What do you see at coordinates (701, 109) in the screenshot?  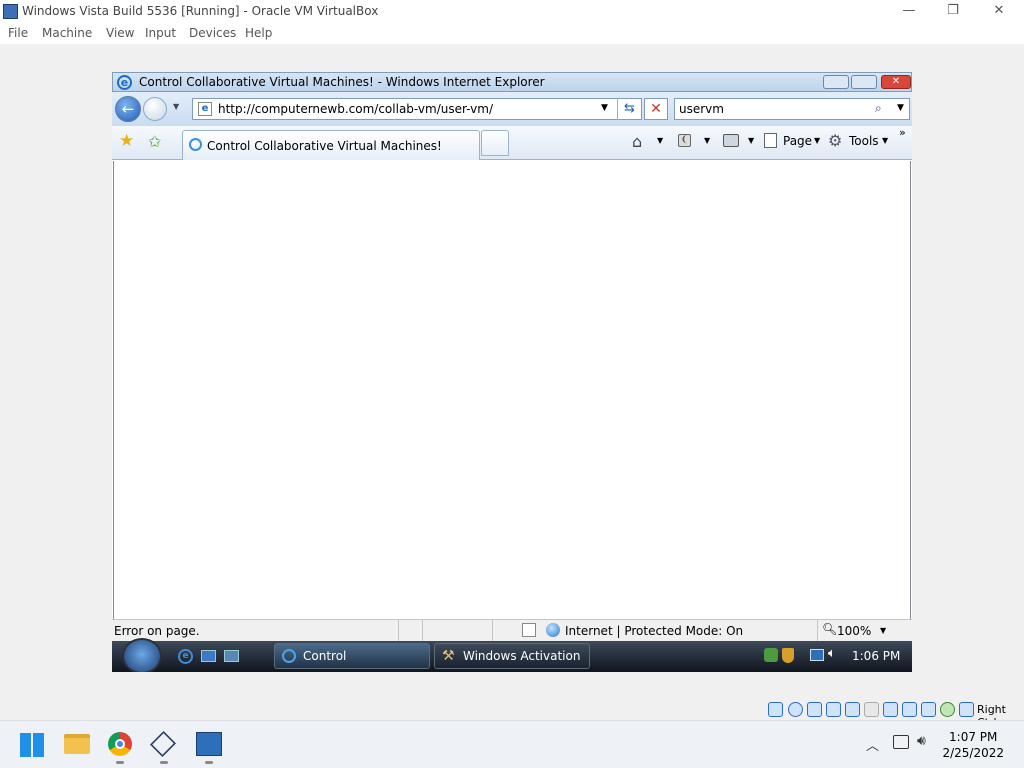 I see `search-input: uservm` at bounding box center [701, 109].